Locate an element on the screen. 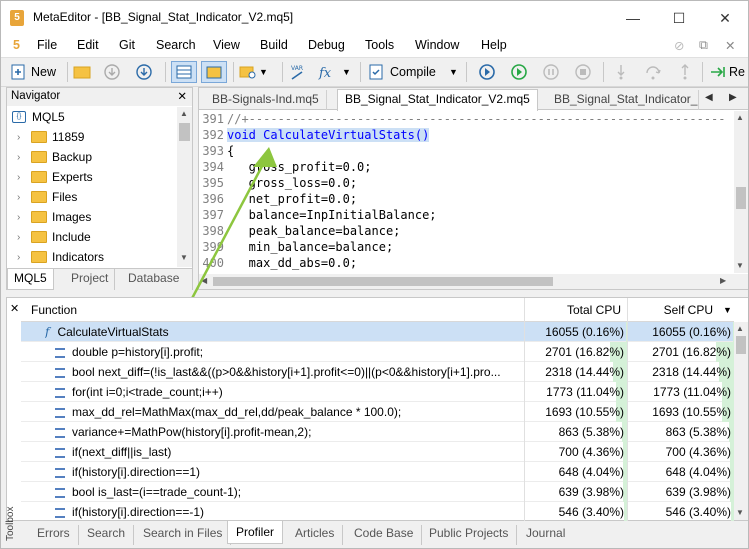  col-self-cpu: Self CPU is located at coordinates (673, 310).